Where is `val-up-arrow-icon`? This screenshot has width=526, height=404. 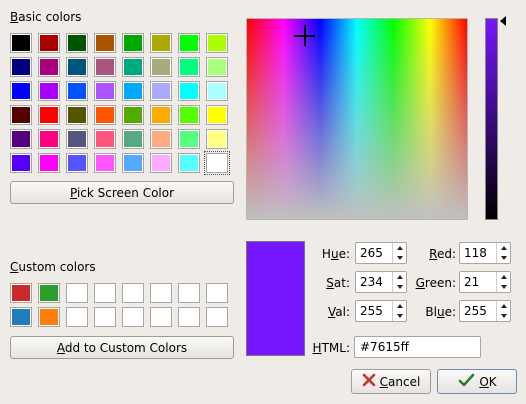 val-up-arrow-icon is located at coordinates (399, 306).